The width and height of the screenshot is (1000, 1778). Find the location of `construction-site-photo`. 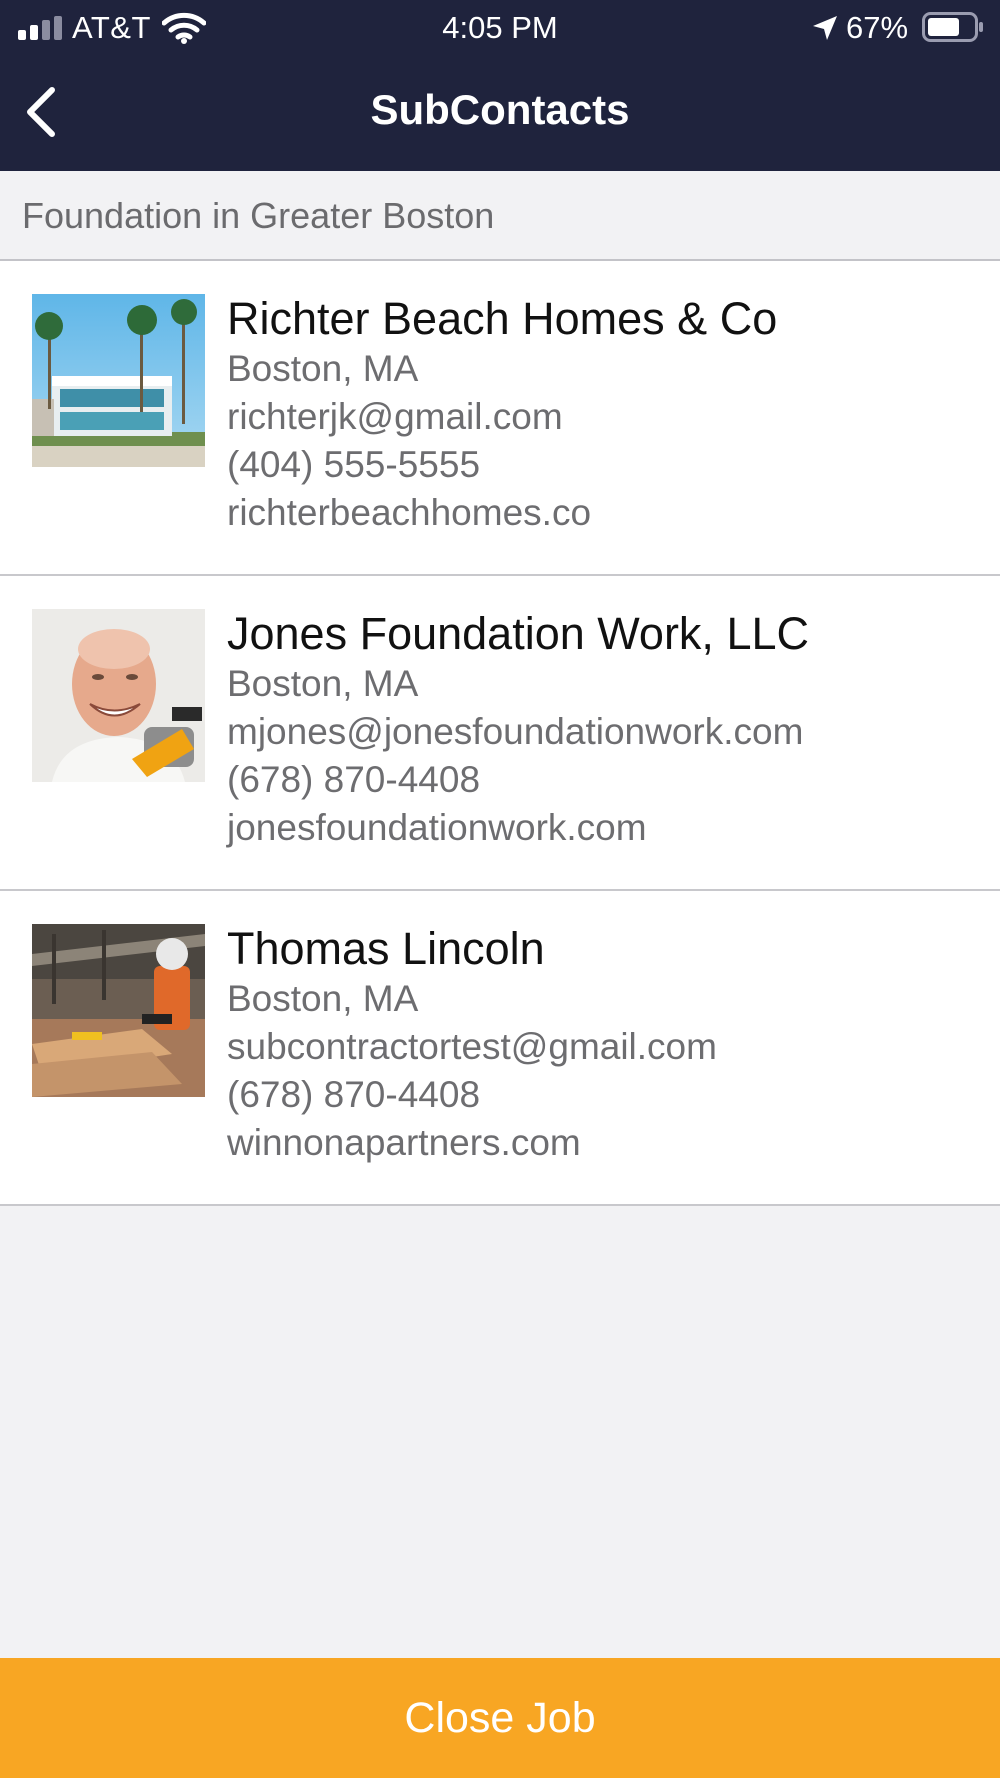

construction-site-photo is located at coordinates (118, 1010).